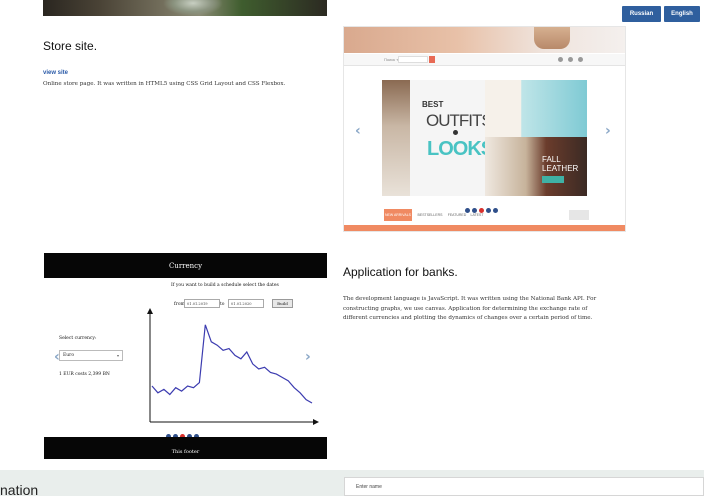 This screenshot has width=704, height=496. I want to click on english-language-button: English, so click(682, 14).